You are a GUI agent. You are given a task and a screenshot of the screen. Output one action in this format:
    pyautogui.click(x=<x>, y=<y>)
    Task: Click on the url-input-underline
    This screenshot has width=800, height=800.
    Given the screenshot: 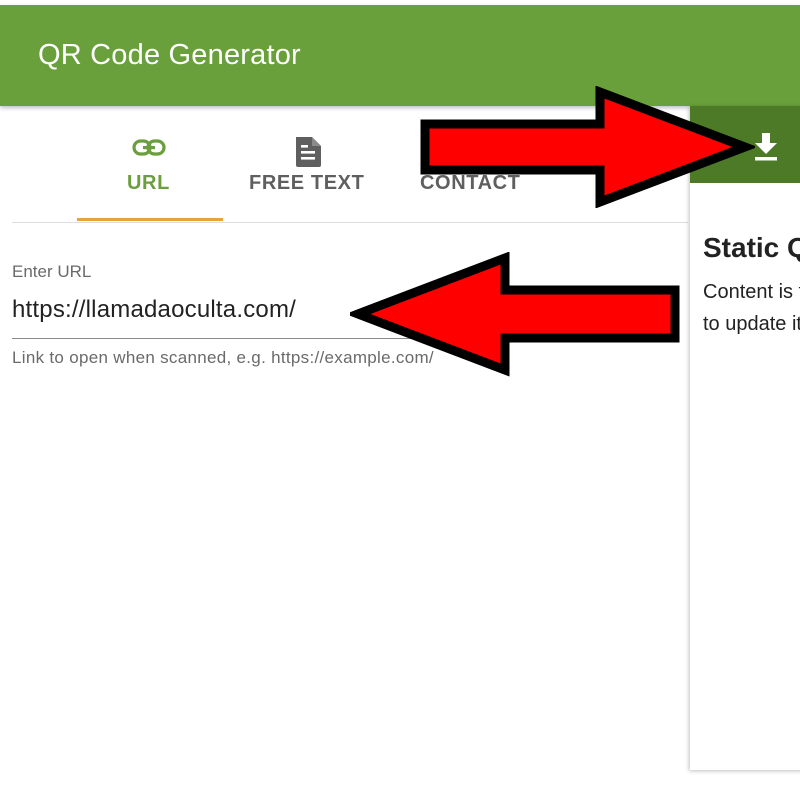 What is the action you would take?
    pyautogui.click(x=262, y=338)
    